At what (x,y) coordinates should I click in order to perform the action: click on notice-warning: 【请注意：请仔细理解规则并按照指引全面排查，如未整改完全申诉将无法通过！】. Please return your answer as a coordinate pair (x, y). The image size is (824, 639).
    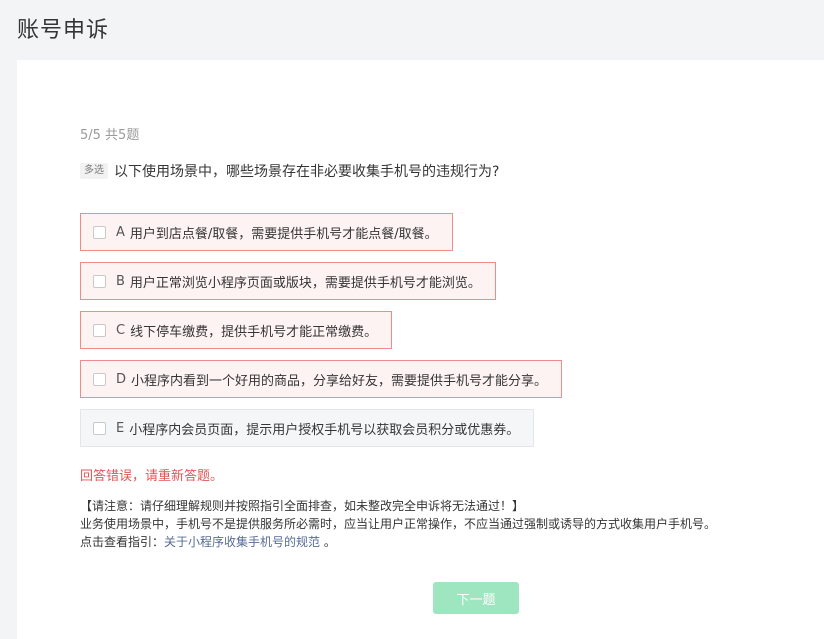
    Looking at the image, I should click on (302, 506).